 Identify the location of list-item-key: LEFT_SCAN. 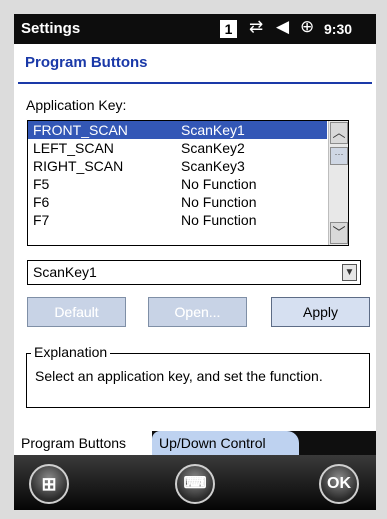
(73, 148).